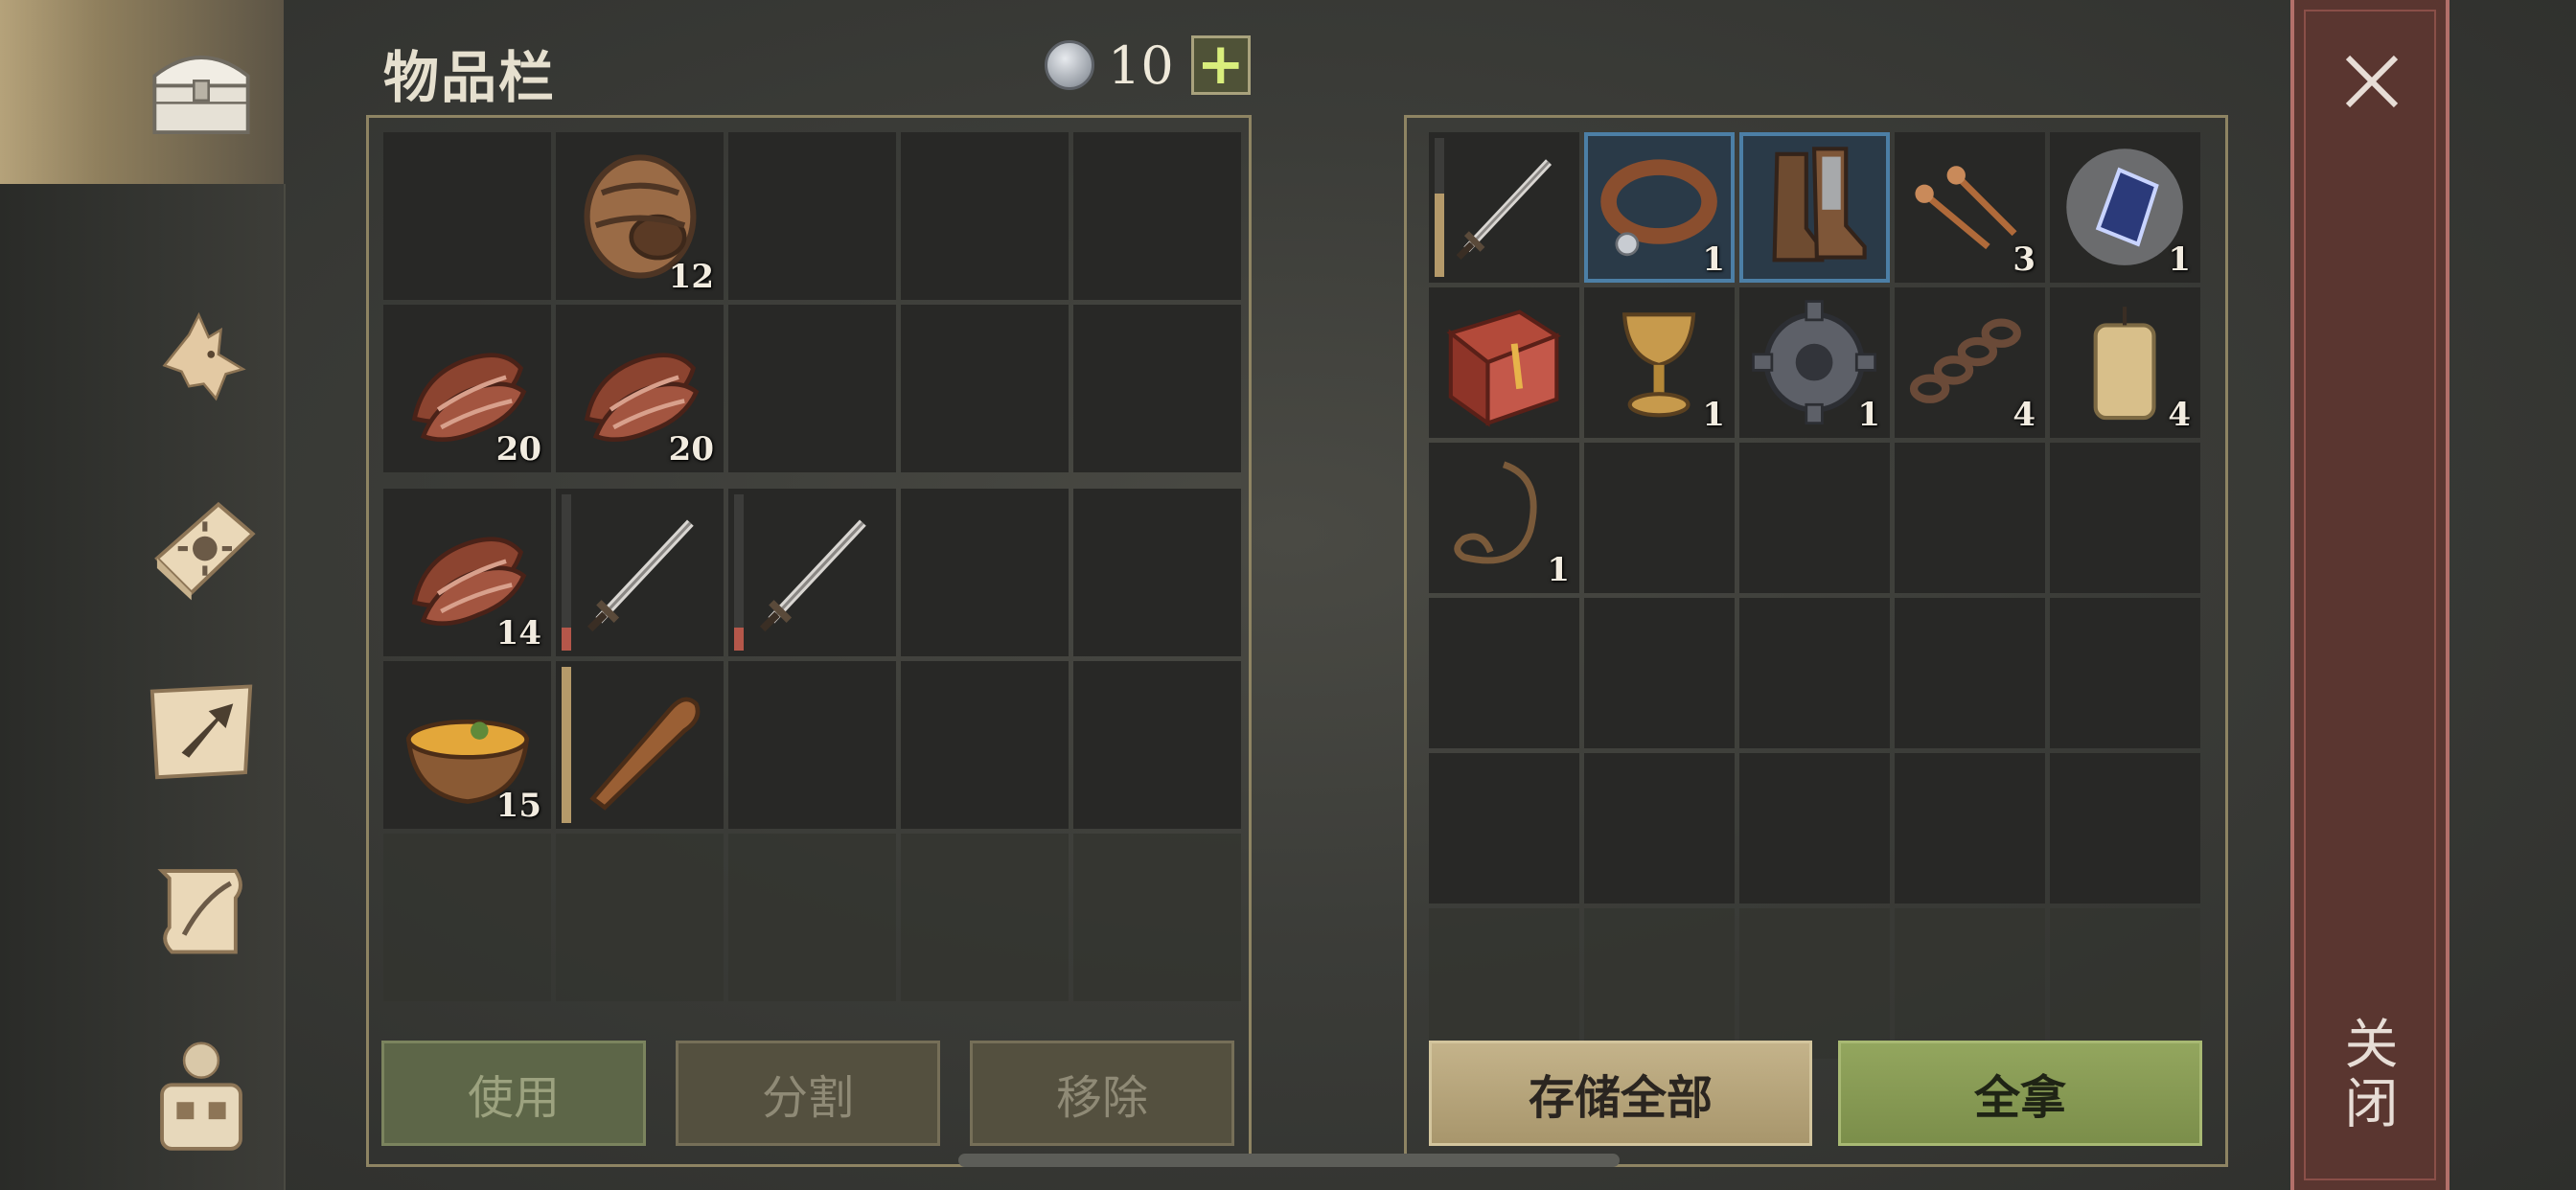  Describe the element at coordinates (201, 546) in the screenshot. I see `sun-book-icon` at that location.